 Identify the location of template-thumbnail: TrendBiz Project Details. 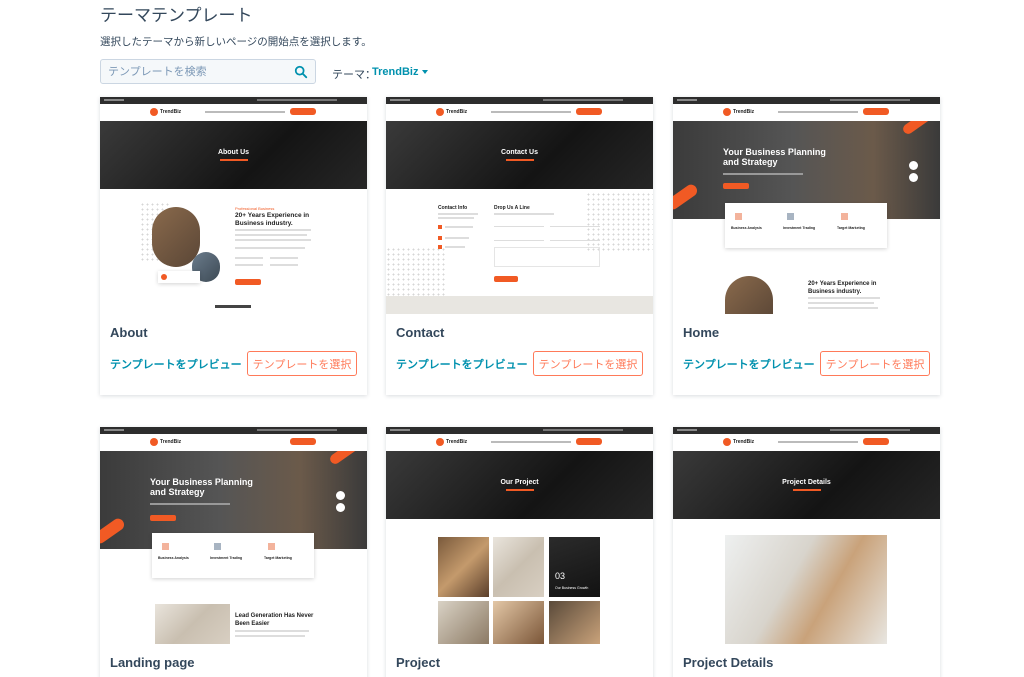
(806, 535).